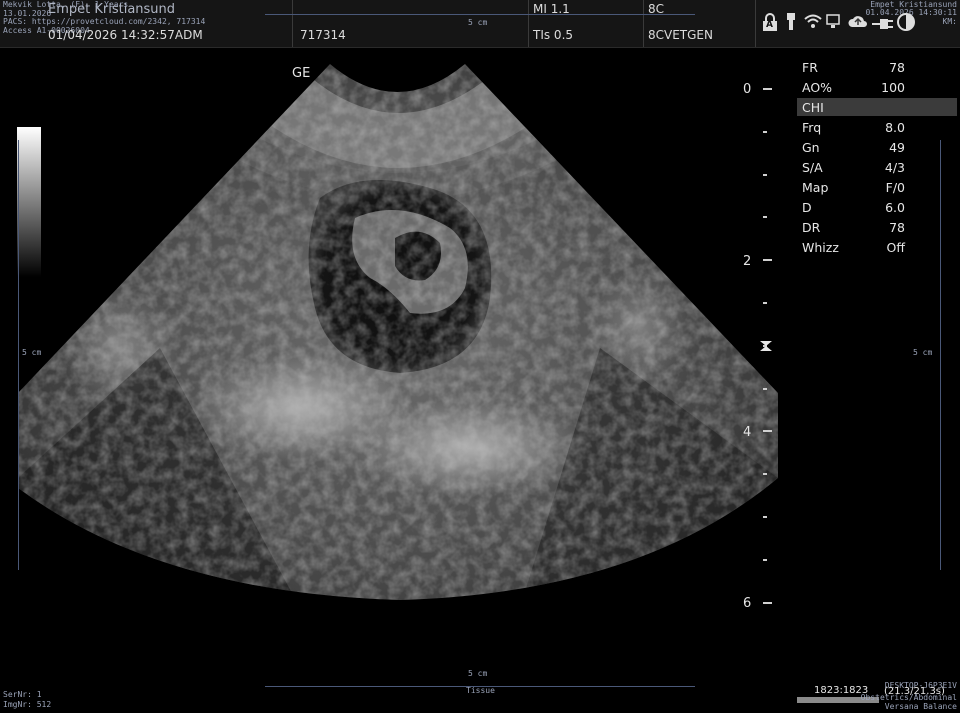 This screenshot has height=713, width=960. I want to click on top-scale-label: 5 cm, so click(478, 22).